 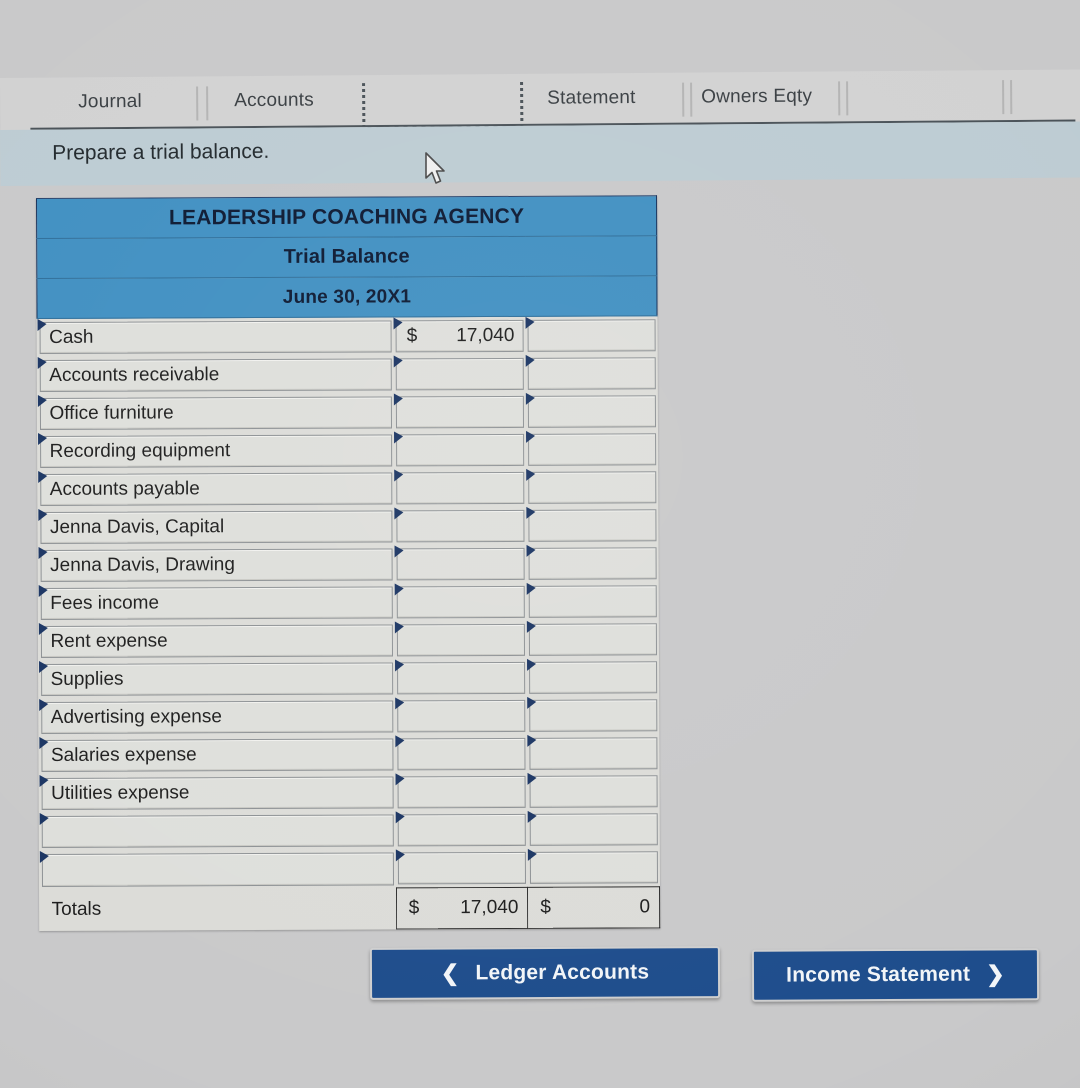 I want to click on account-name-cell: Cash, so click(x=215, y=337).